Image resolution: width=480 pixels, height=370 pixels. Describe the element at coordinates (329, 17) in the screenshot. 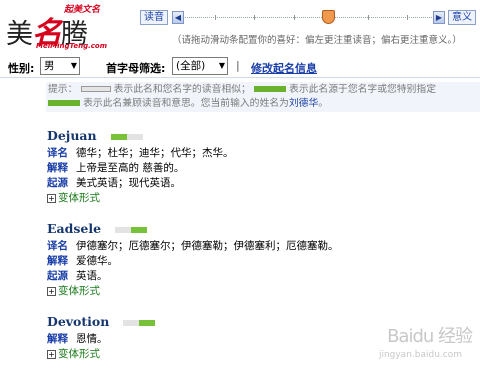

I see `slider-thumb` at that location.